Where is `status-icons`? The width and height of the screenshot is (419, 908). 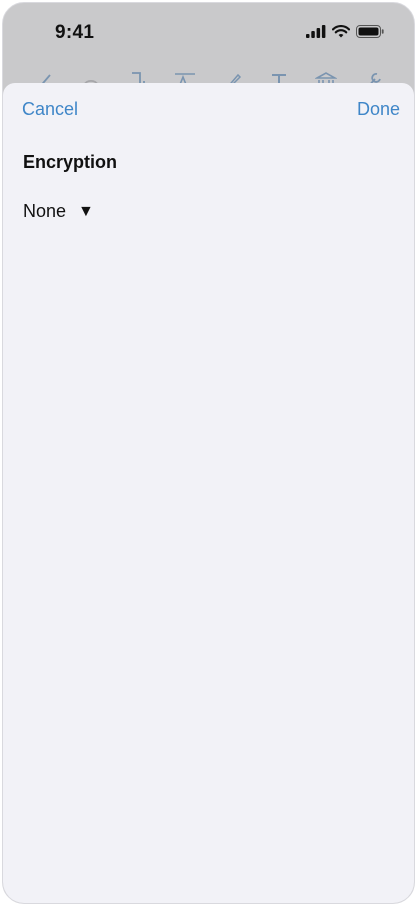
status-icons is located at coordinates (345, 34).